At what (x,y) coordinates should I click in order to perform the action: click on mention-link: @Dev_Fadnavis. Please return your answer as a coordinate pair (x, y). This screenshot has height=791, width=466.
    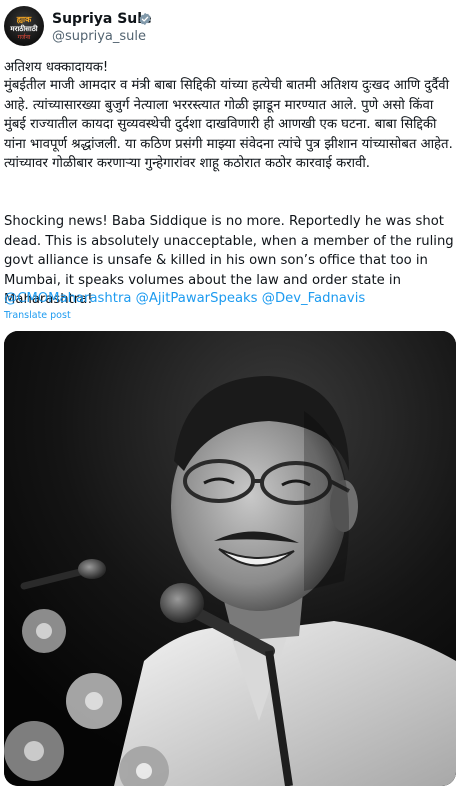
    Looking at the image, I should click on (313, 298).